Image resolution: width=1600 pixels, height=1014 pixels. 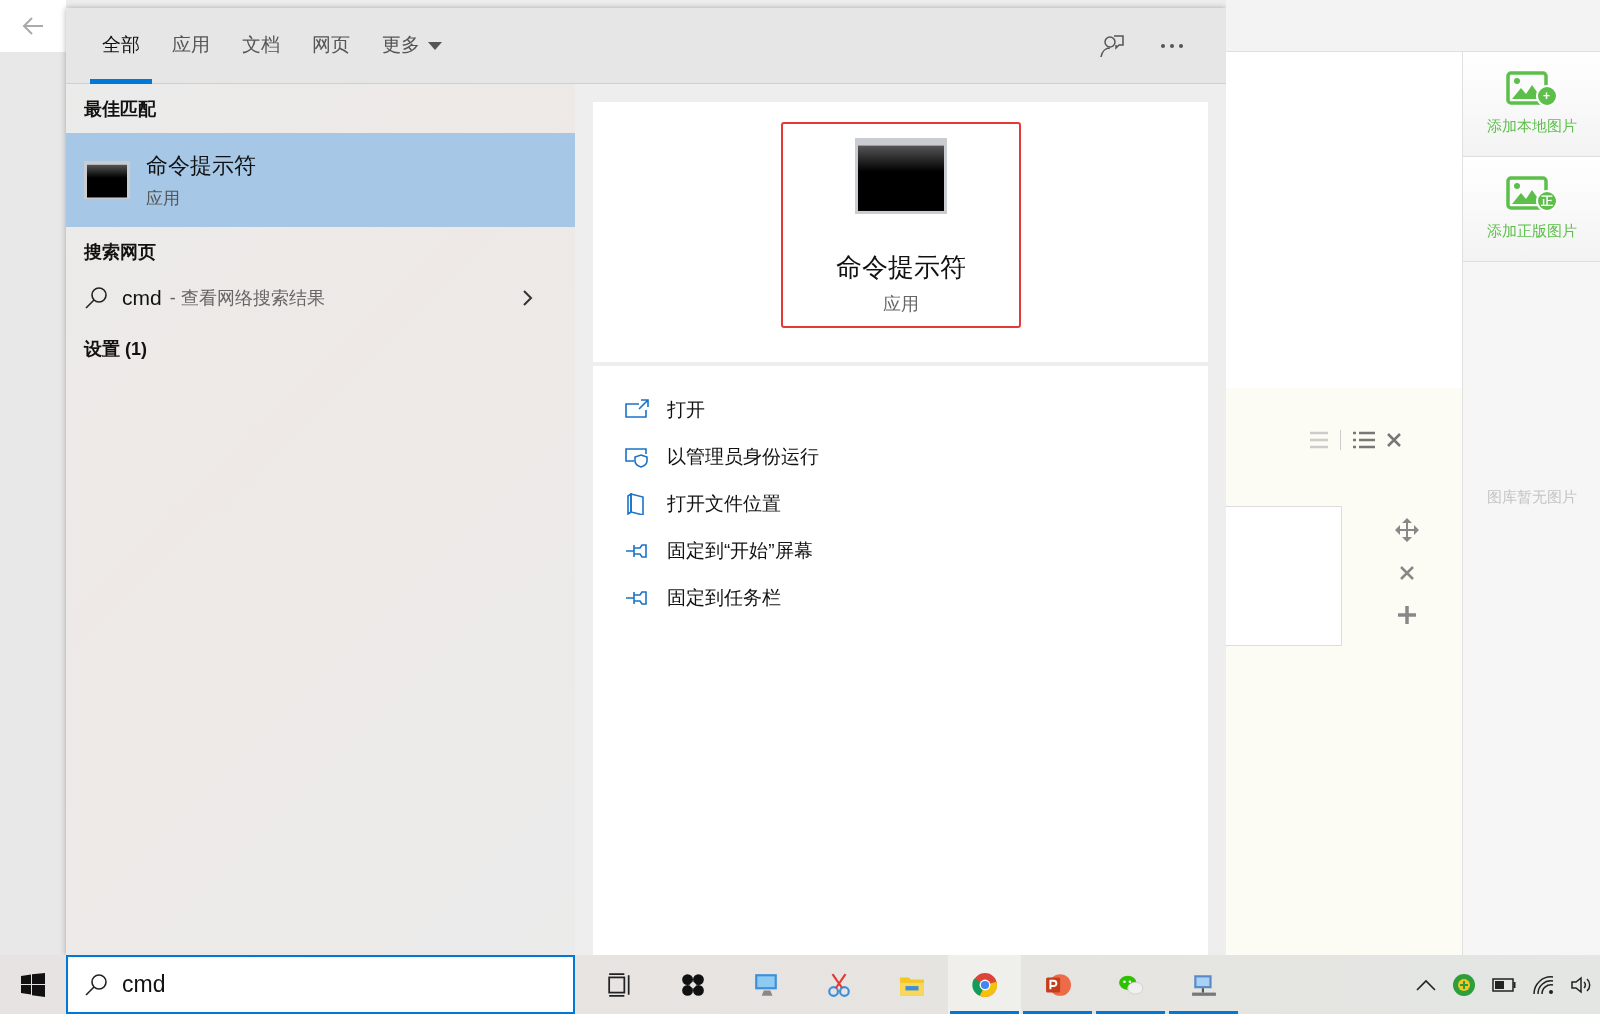 I want to click on action-item: 以管理员身份运行, so click(x=722, y=457).